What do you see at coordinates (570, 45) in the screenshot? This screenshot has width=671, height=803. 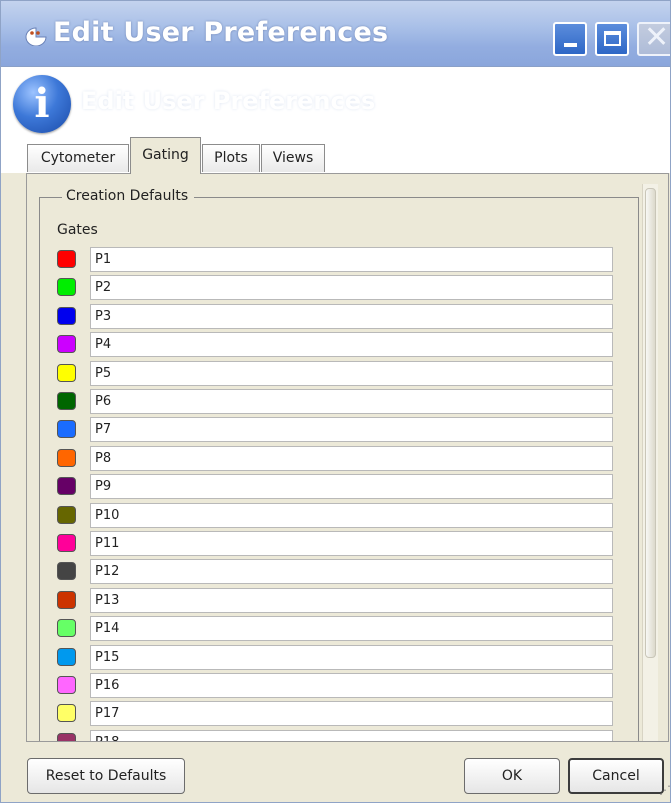 I see `minimize-icon` at bounding box center [570, 45].